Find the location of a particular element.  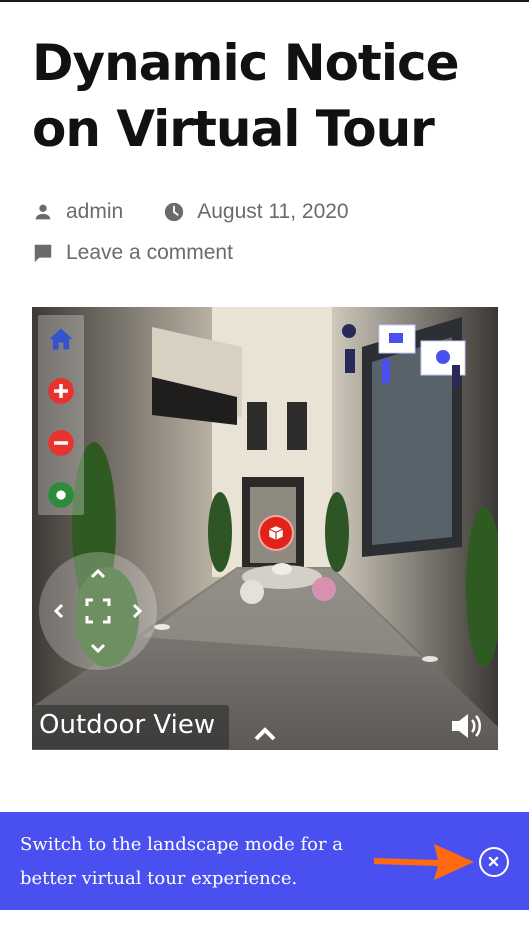

person-icon is located at coordinates (43, 212).